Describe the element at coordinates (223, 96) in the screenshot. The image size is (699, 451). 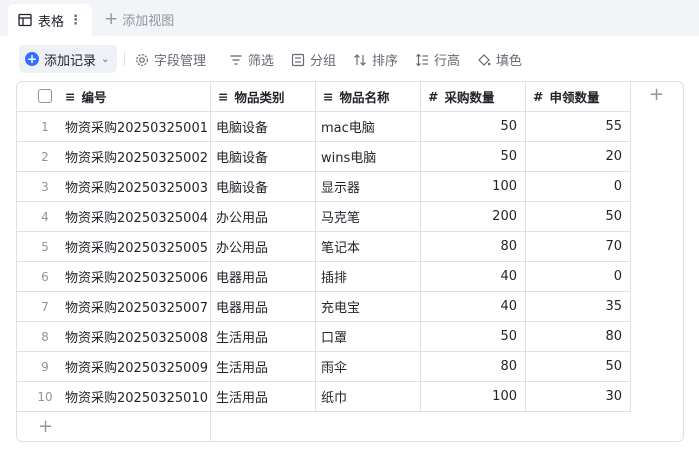
I see `text-field-icon: ≡` at that location.